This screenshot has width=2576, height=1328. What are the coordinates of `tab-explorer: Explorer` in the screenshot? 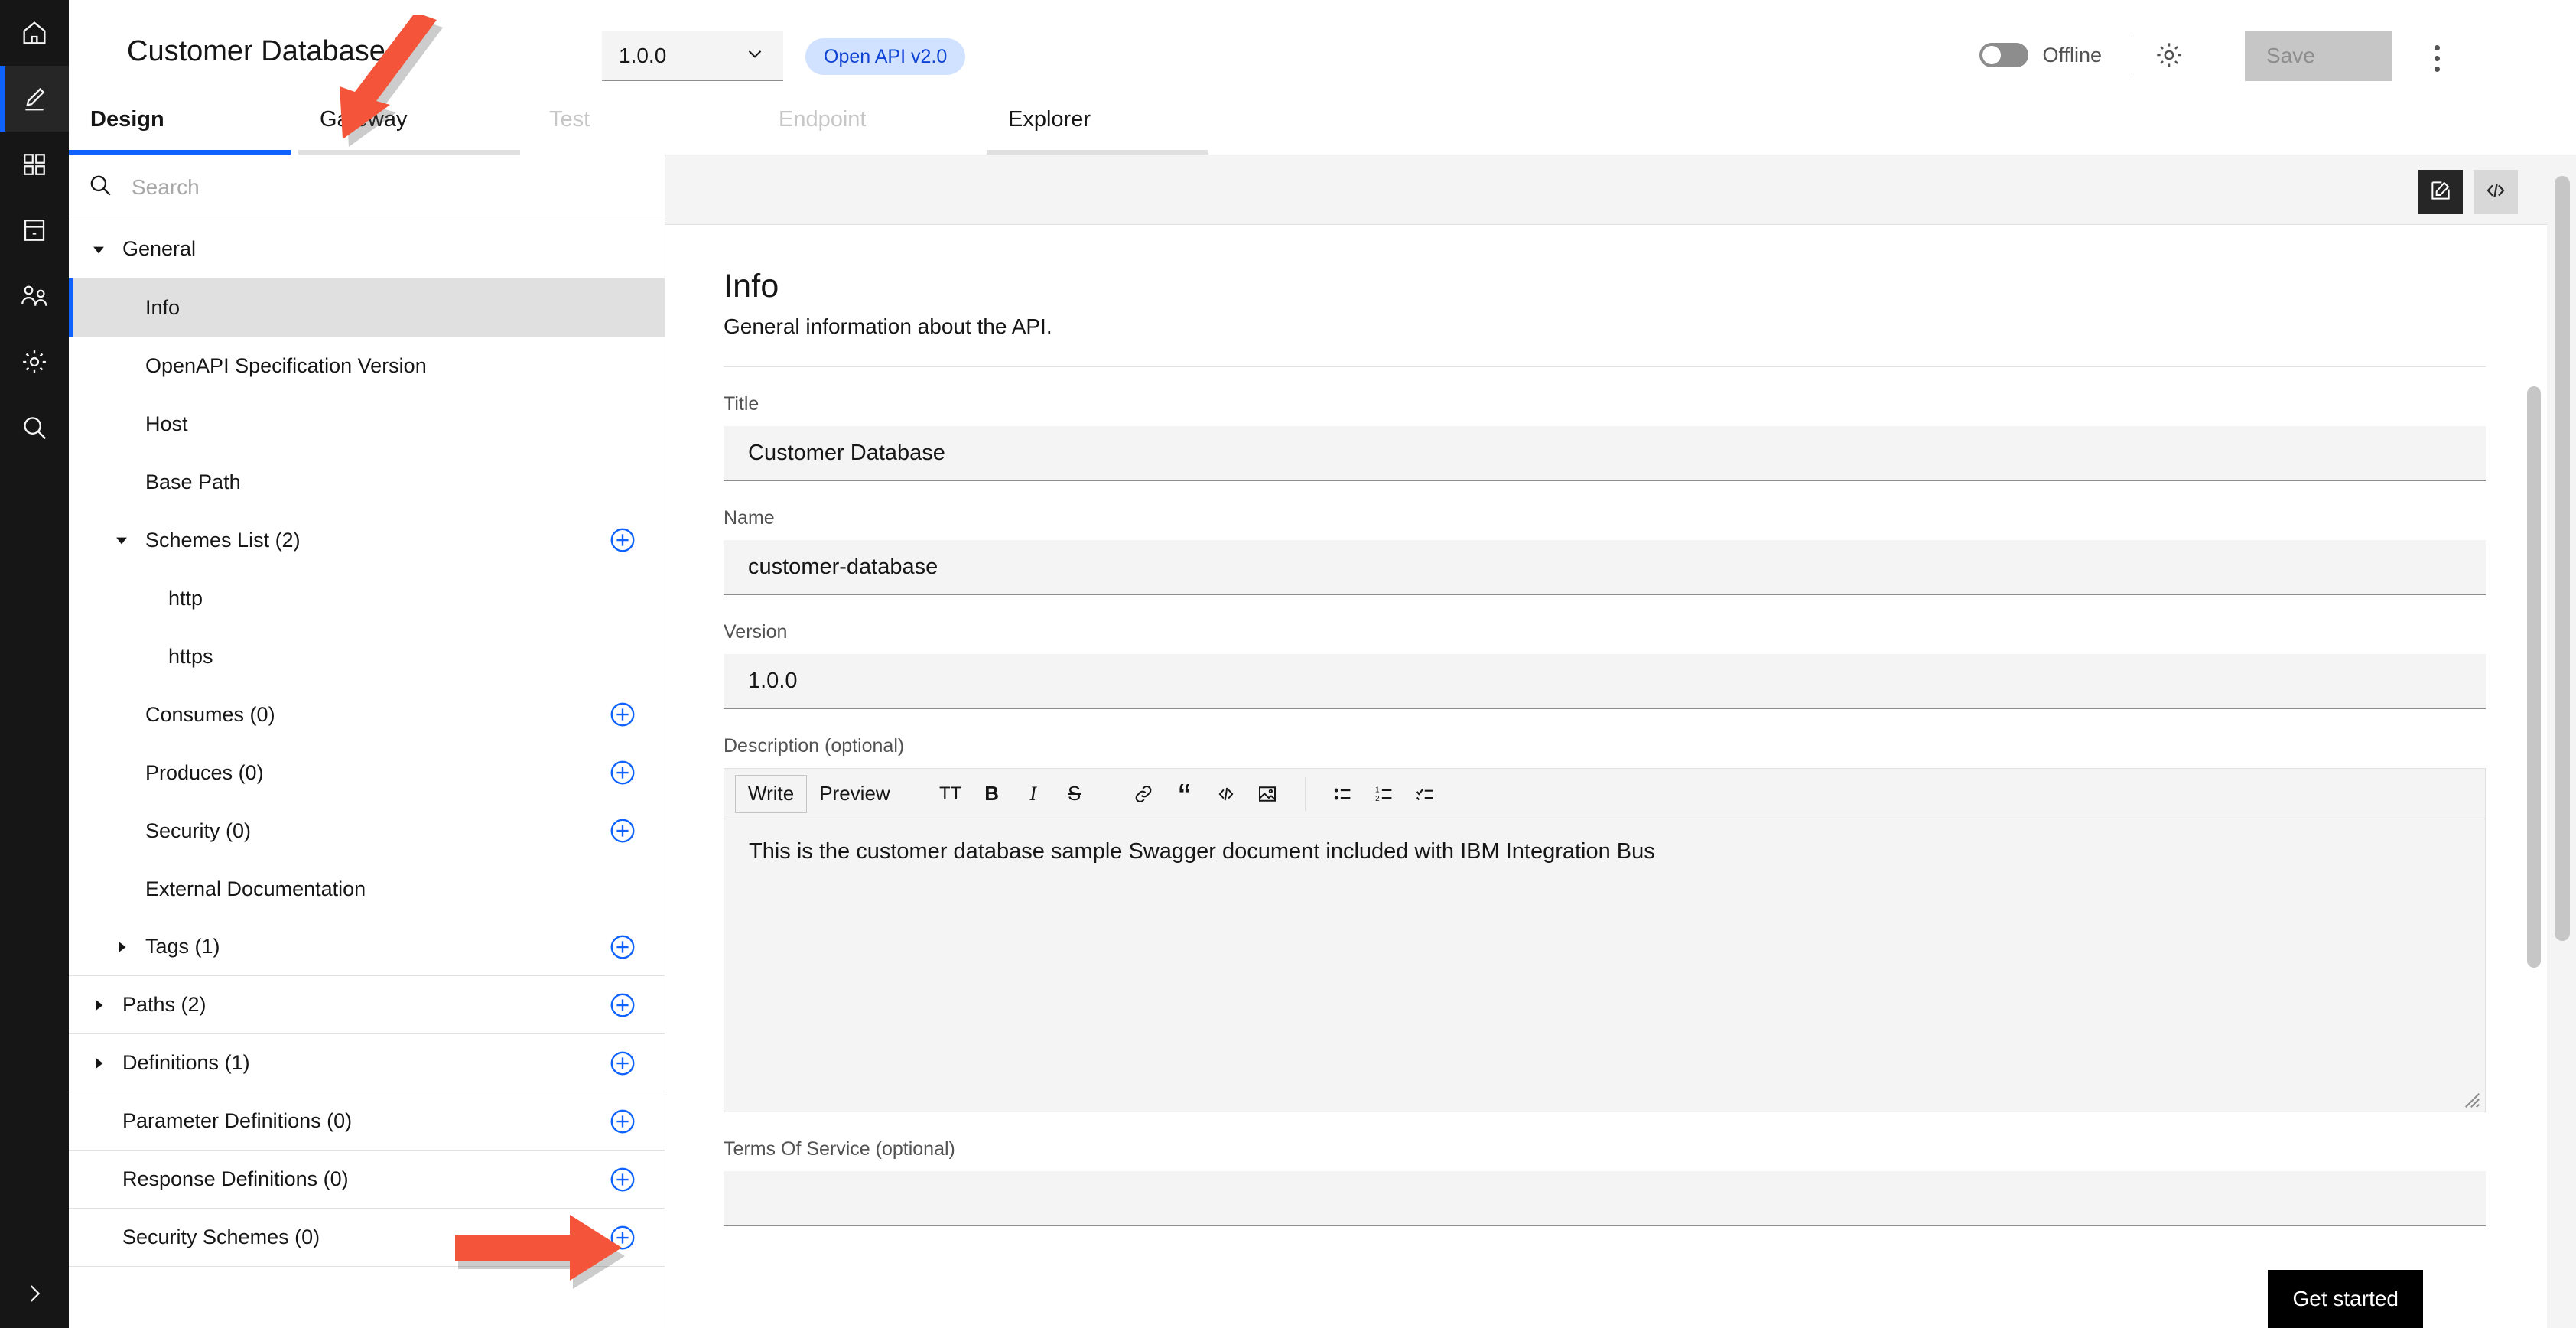 It's located at (1101, 131).